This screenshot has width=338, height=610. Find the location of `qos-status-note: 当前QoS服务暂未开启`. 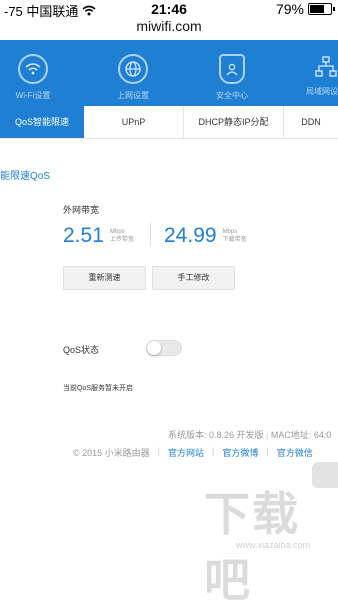

qos-status-note: 当前QoS服务暂未开启 is located at coordinates (98, 388).